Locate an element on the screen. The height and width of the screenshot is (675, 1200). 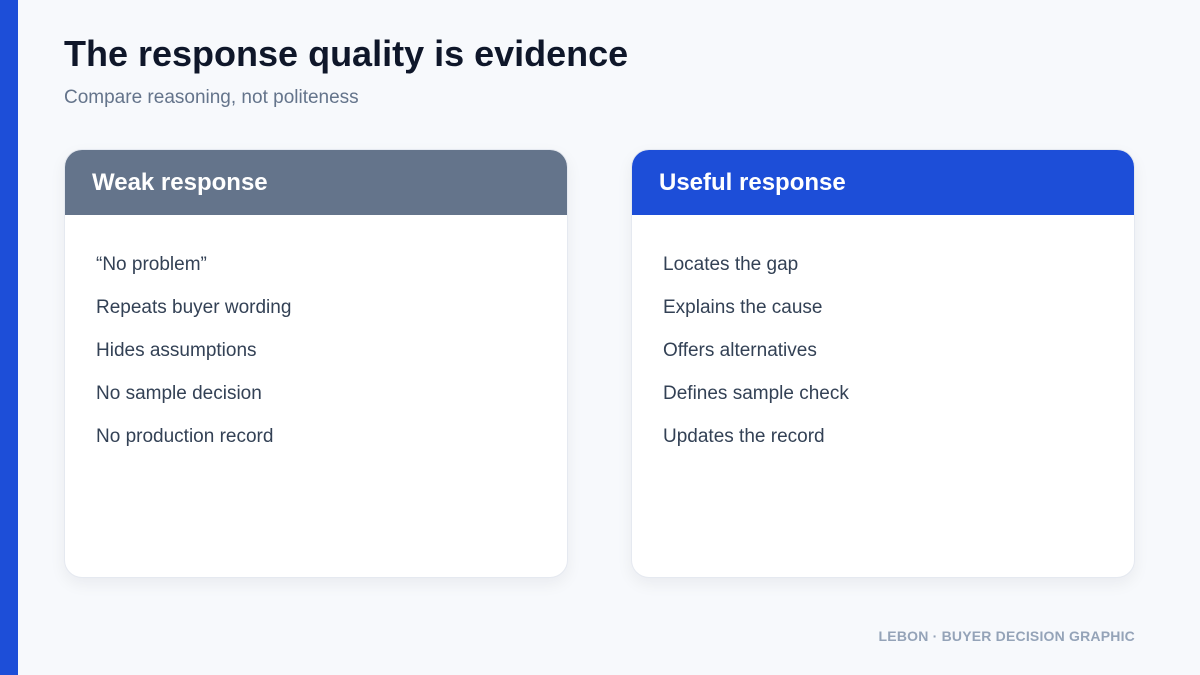
useful-response-card-header: Useful response is located at coordinates (883, 182).